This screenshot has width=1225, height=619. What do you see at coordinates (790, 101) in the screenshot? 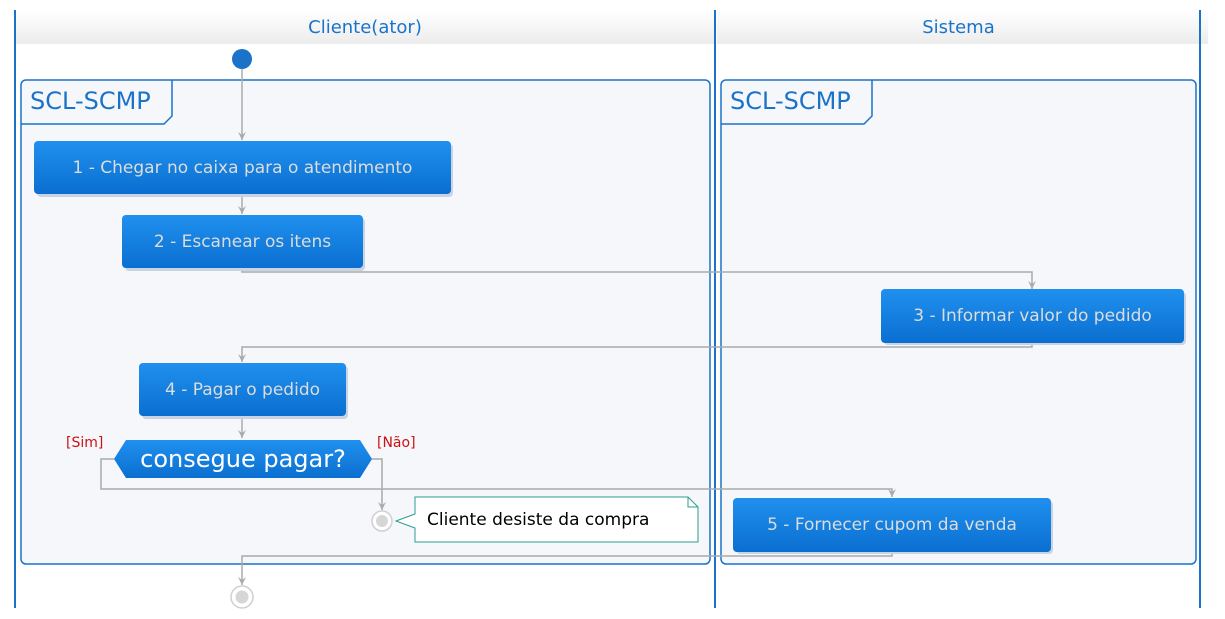
I see `frame-label-right: SCL-SCMP` at bounding box center [790, 101].